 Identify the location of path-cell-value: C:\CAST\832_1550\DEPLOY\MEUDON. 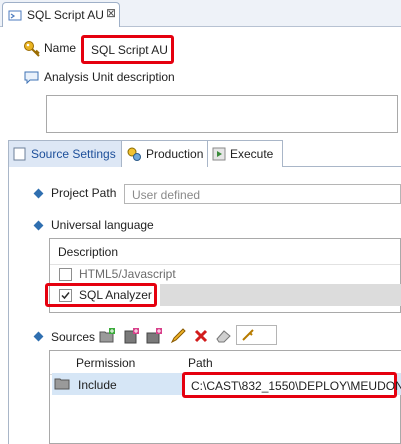
(296, 386).